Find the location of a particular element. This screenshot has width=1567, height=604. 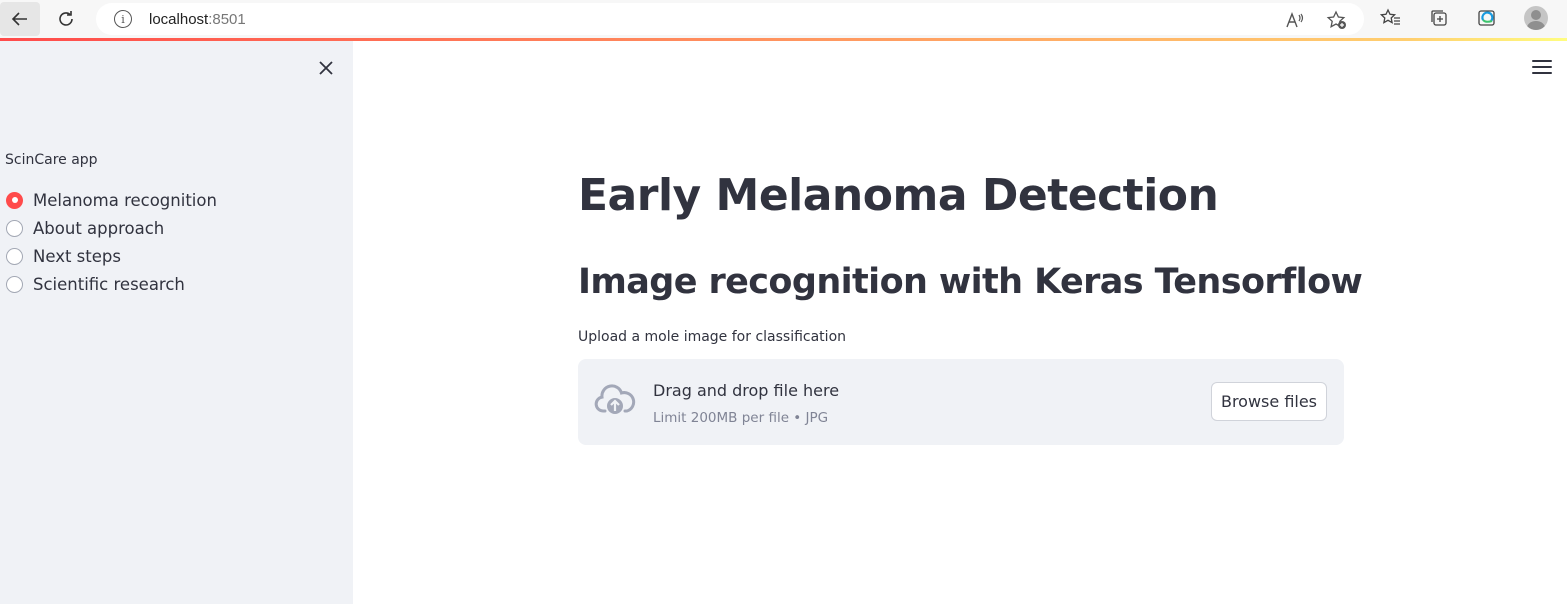

favorites-icon is located at coordinates (1391, 18).